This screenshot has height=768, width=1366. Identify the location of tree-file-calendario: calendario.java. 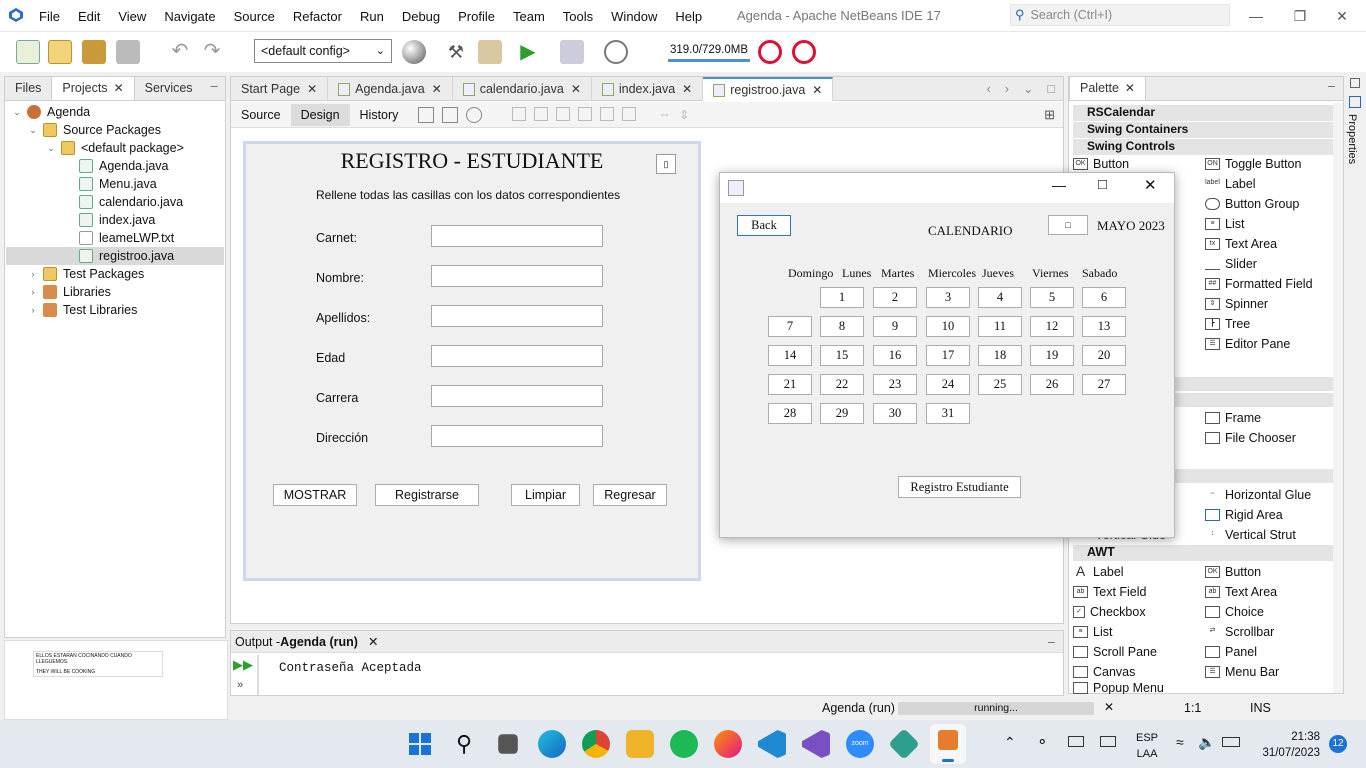
(131, 202).